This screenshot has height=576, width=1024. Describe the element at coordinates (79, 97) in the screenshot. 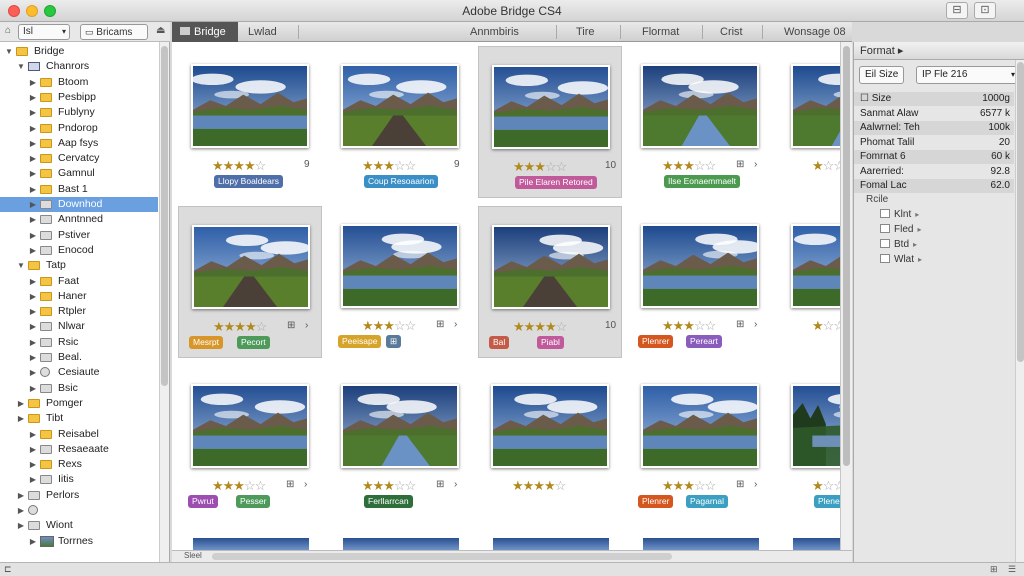

I see `tree-item: ▶ Pesbipp` at that location.